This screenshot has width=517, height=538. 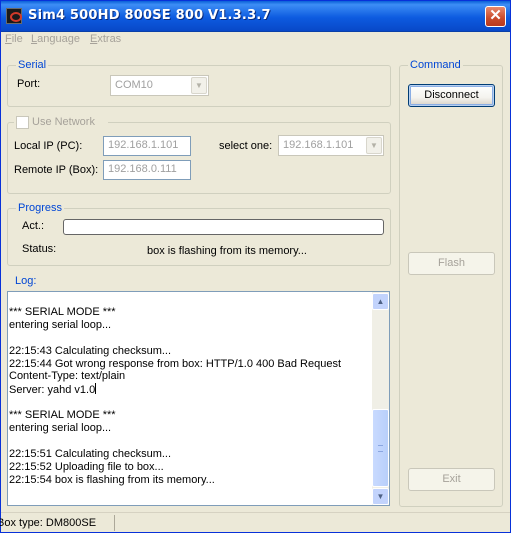 What do you see at coordinates (26, 281) in the screenshot?
I see `log-legend: Log:` at bounding box center [26, 281].